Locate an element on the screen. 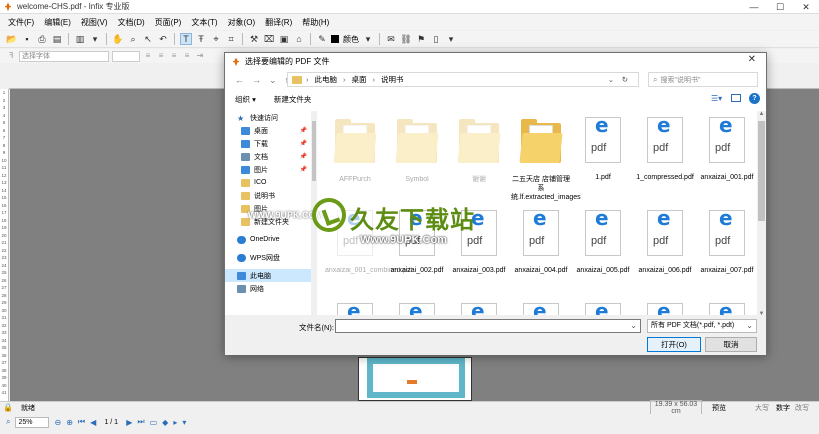  nav-item: 图片 is located at coordinates (268, 208).